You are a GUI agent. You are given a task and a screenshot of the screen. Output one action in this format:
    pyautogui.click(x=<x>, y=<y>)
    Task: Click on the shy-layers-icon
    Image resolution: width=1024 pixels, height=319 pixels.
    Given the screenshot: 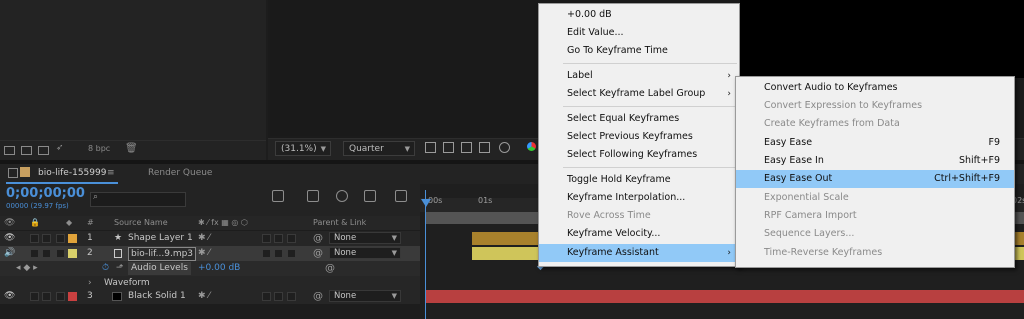 What is the action you would take?
    pyautogui.click(x=342, y=196)
    